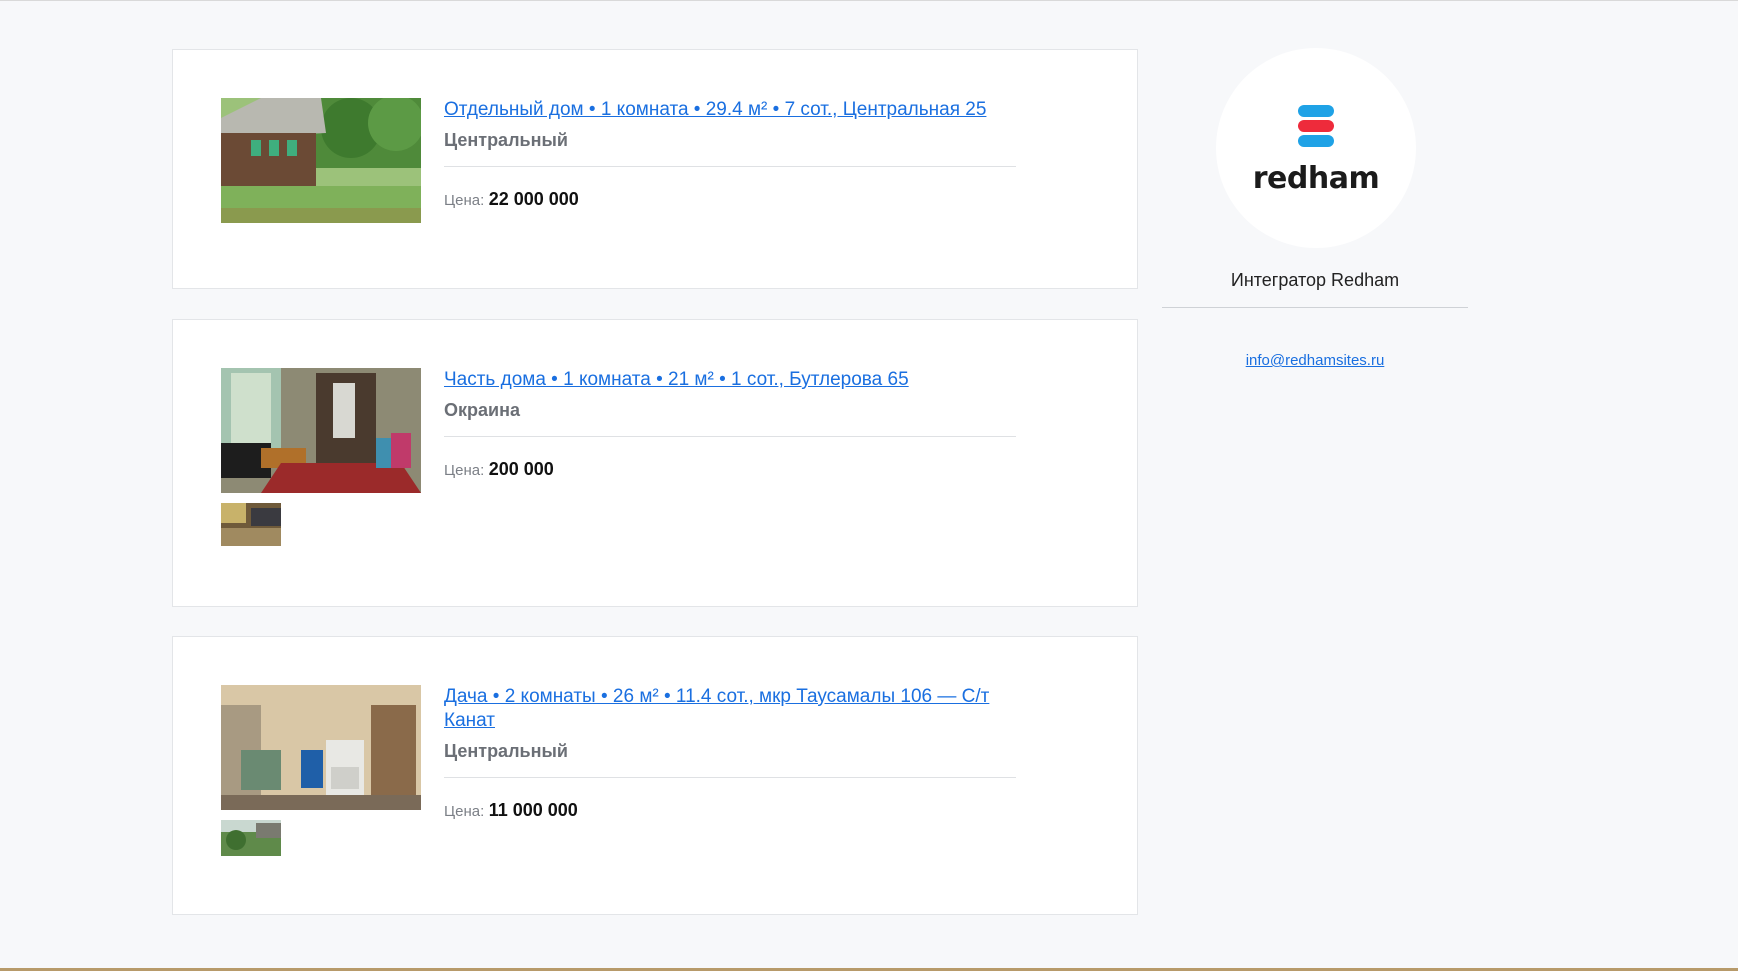 The height and width of the screenshot is (971, 1738). I want to click on agent-avatar: redham, so click(1316, 148).